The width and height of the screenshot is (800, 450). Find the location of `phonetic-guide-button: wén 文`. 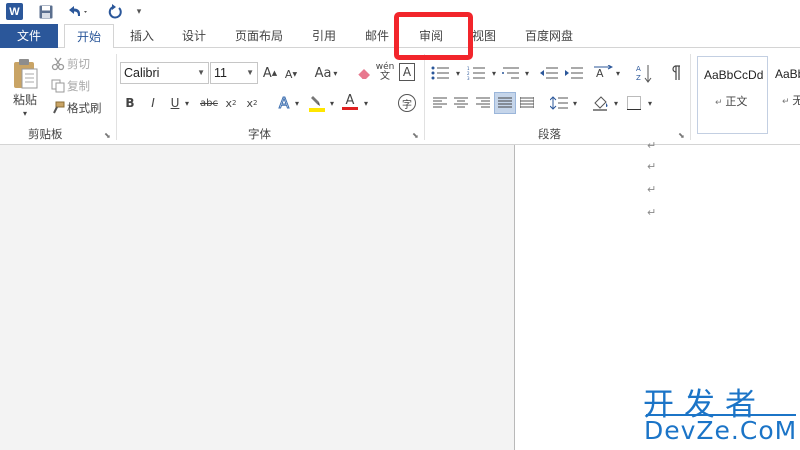

phonetic-guide-button: wén 文 is located at coordinates (385, 72).